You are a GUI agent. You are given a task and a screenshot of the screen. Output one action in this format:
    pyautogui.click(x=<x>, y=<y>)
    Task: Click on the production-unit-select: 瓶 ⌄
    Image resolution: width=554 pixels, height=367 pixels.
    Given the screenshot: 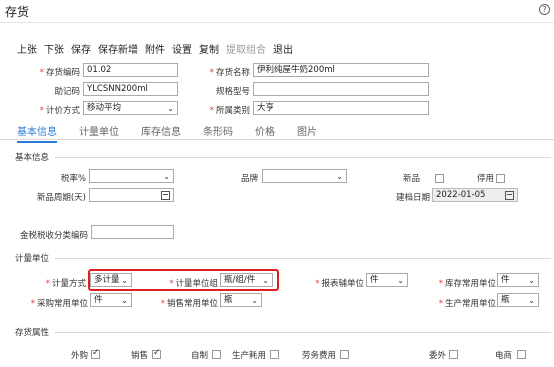 What is the action you would take?
    pyautogui.click(x=518, y=300)
    